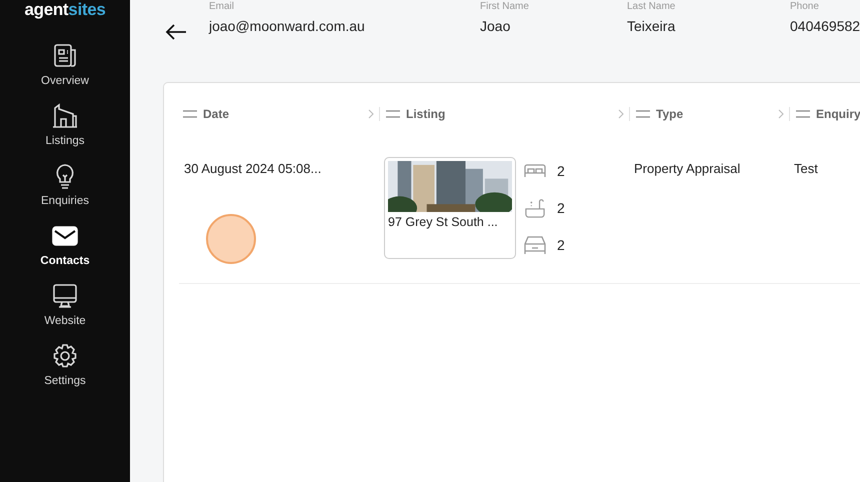 This screenshot has width=860, height=482. I want to click on nav-item: Settings, so click(65, 364).